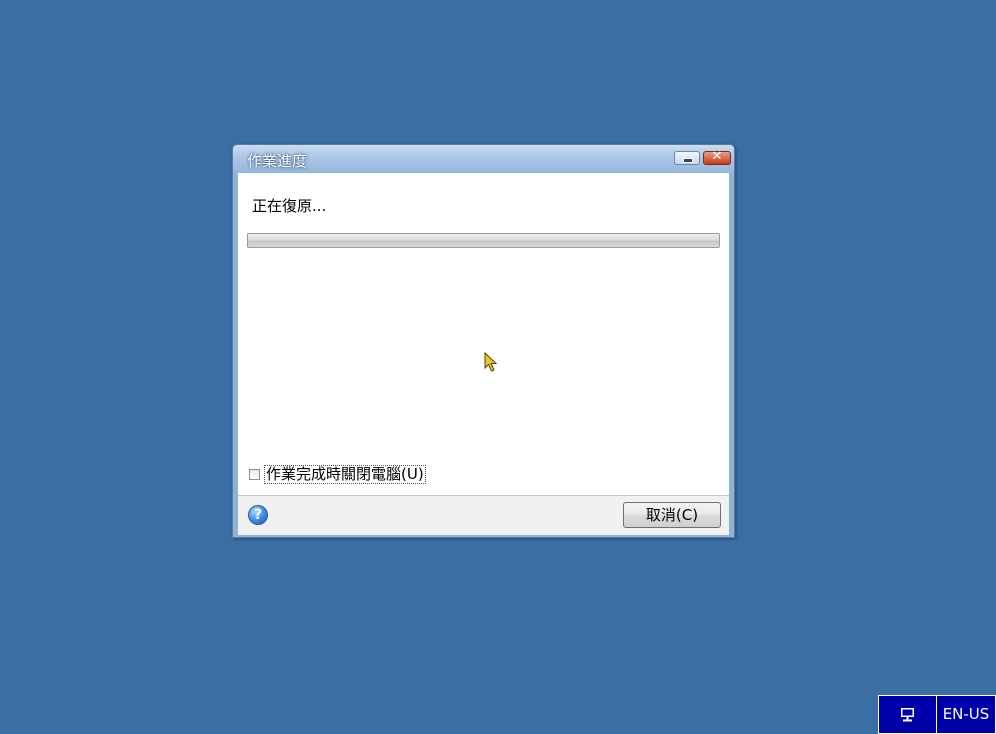  I want to click on help-icon: ?, so click(258, 515).